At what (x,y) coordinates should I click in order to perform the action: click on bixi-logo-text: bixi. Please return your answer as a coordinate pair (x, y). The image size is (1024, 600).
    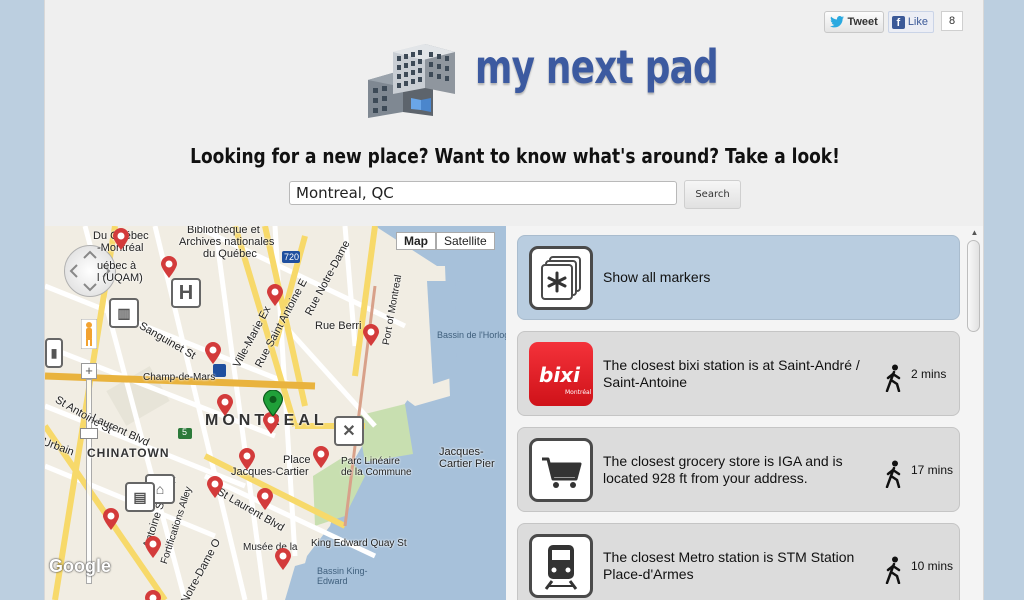
    Looking at the image, I should click on (560, 375).